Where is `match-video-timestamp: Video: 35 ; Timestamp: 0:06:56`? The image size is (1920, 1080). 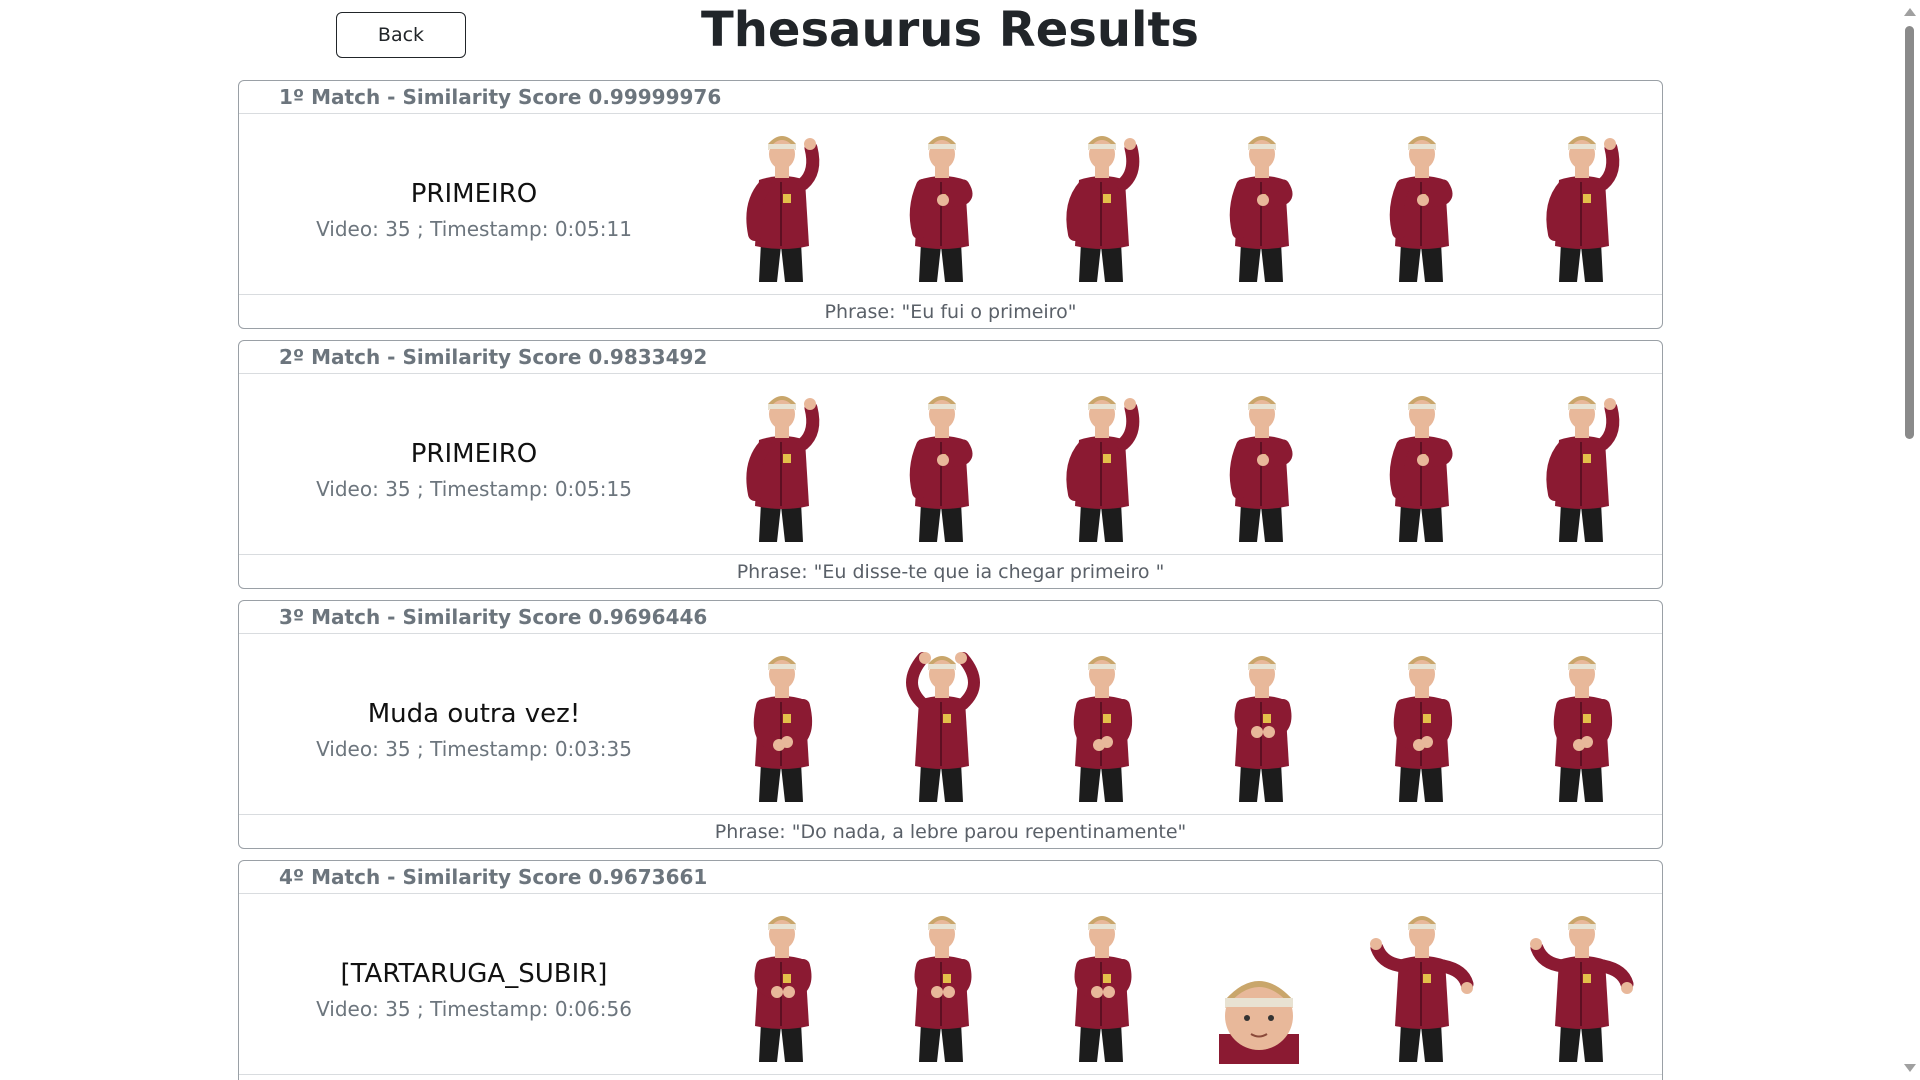 match-video-timestamp: Video: 35 ; Timestamp: 0:06:56 is located at coordinates (474, 1008).